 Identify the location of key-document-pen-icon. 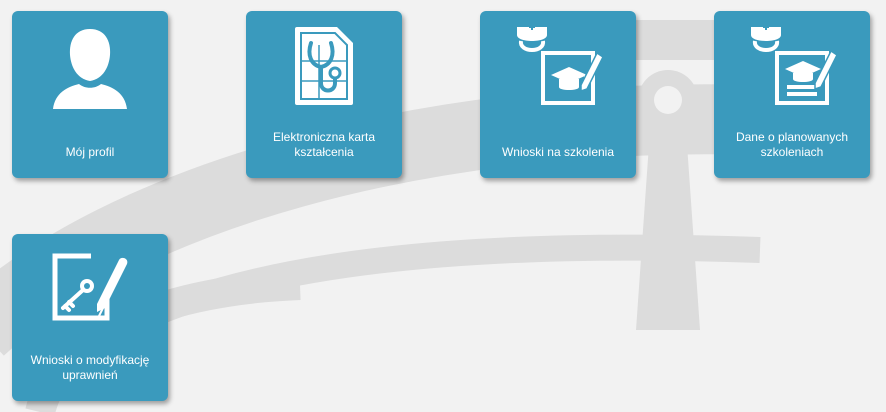
(90, 296).